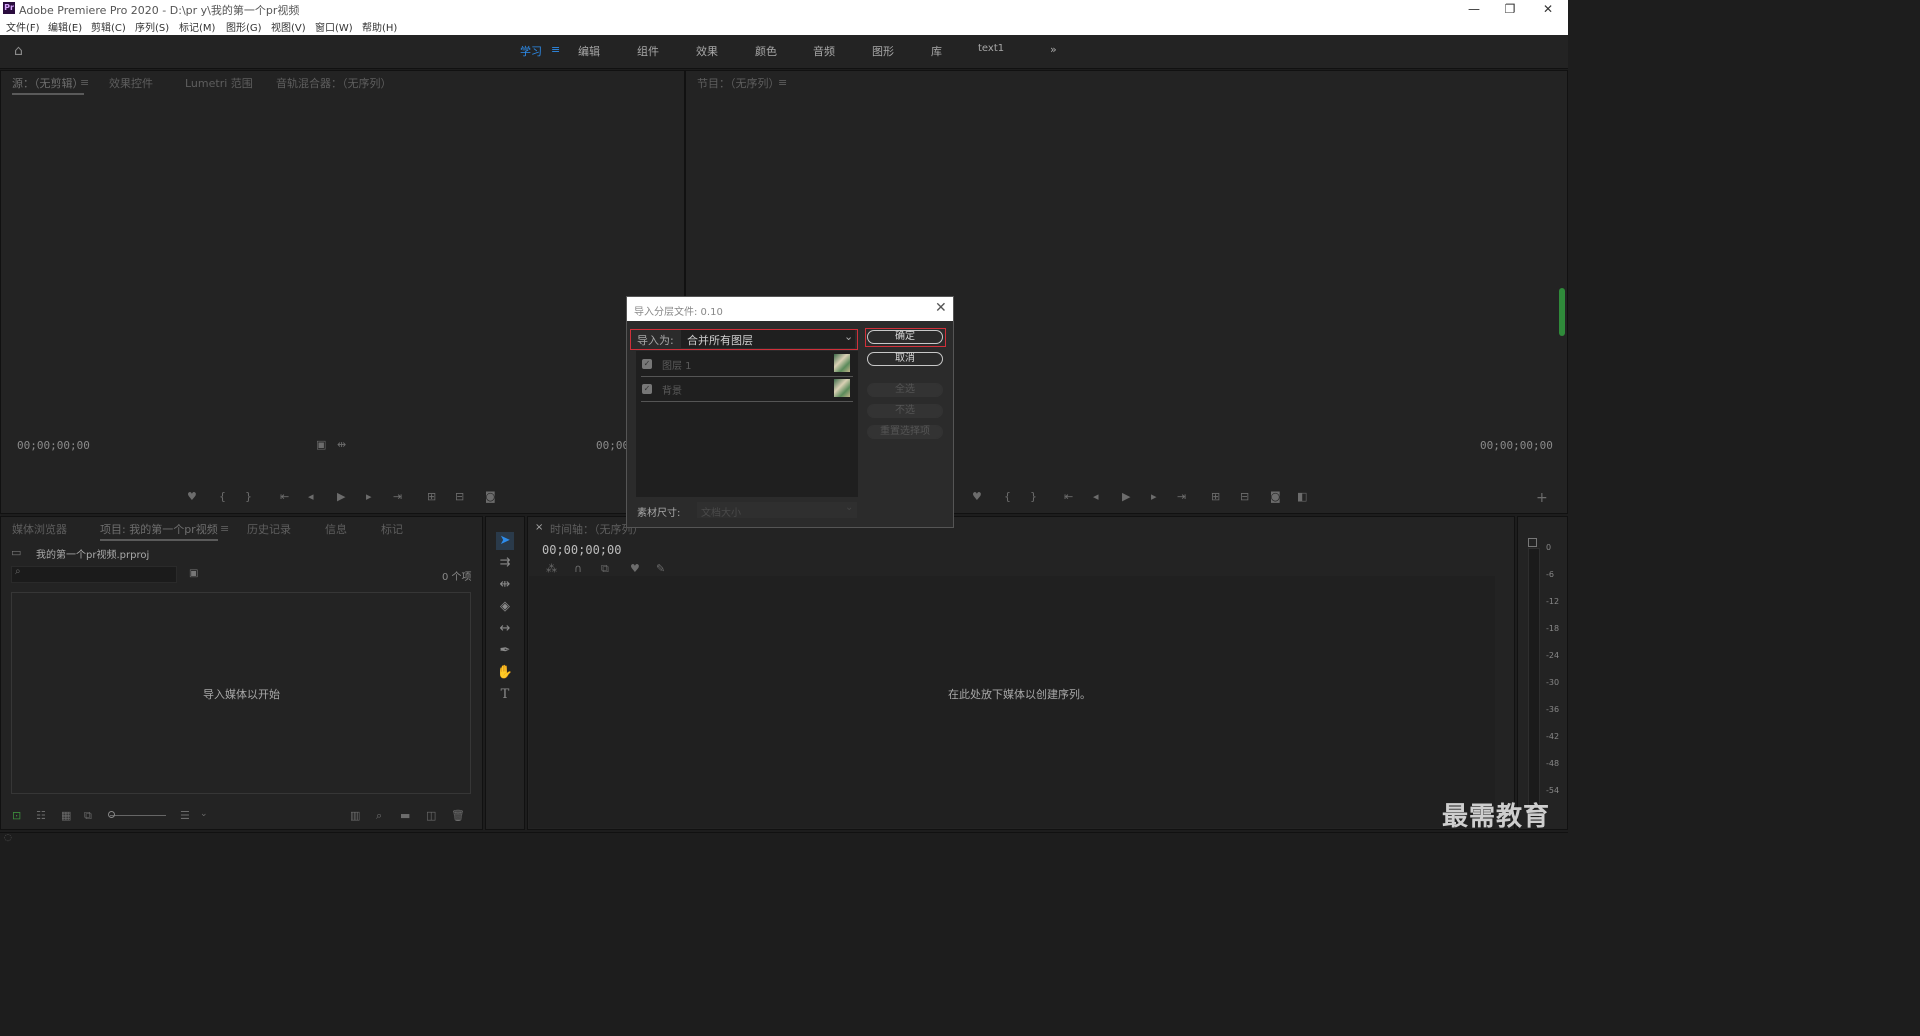 This screenshot has width=1920, height=1036. I want to click on menu-view: 视图(V), so click(288, 26).